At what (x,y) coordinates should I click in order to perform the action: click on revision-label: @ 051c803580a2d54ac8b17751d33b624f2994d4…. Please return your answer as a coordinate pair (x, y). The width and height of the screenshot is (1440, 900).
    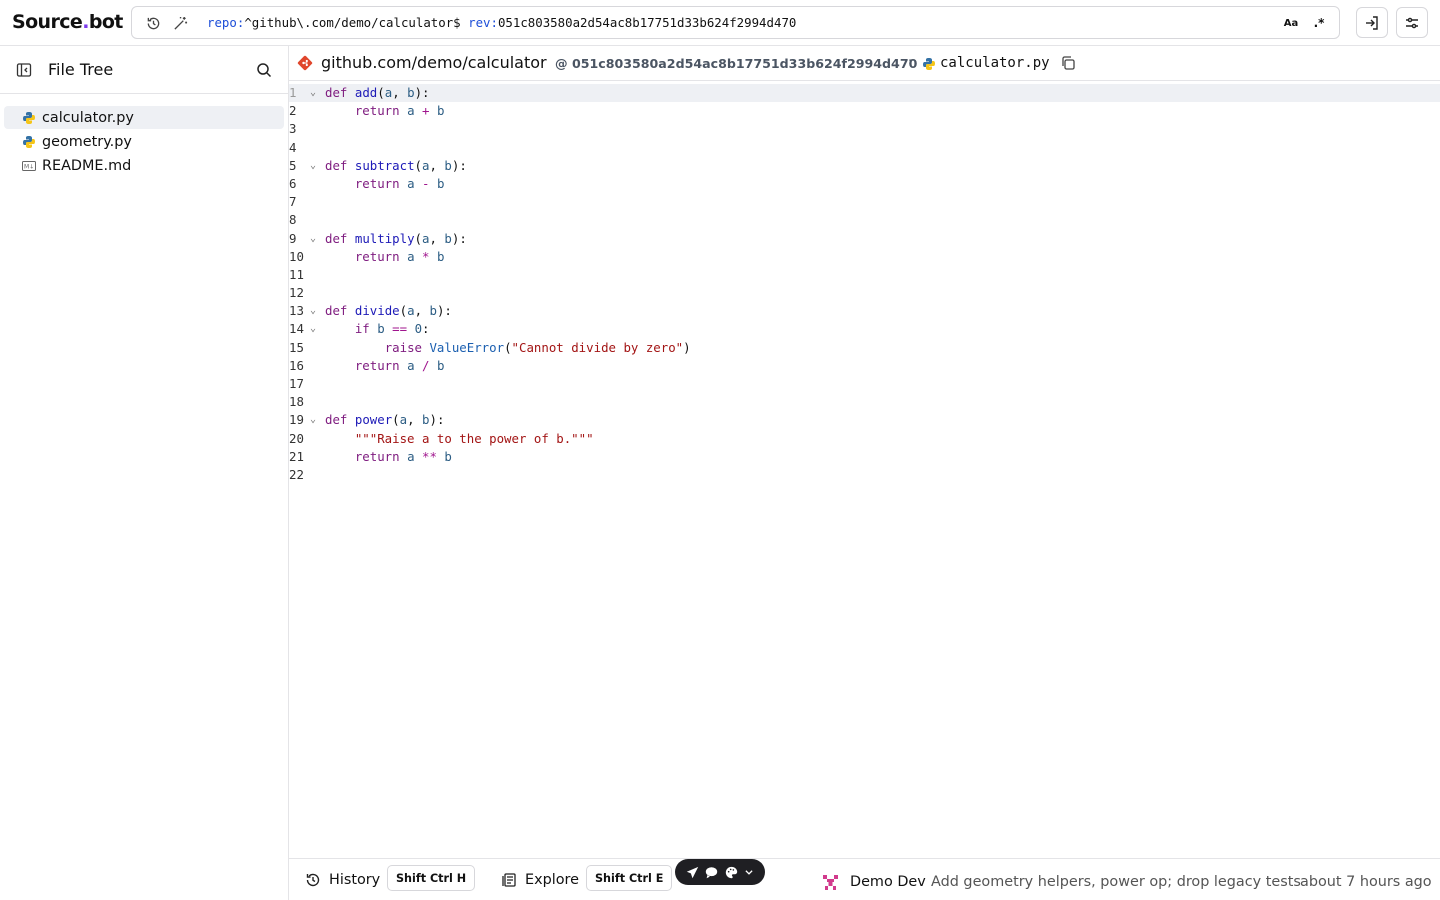
    Looking at the image, I should click on (736, 63).